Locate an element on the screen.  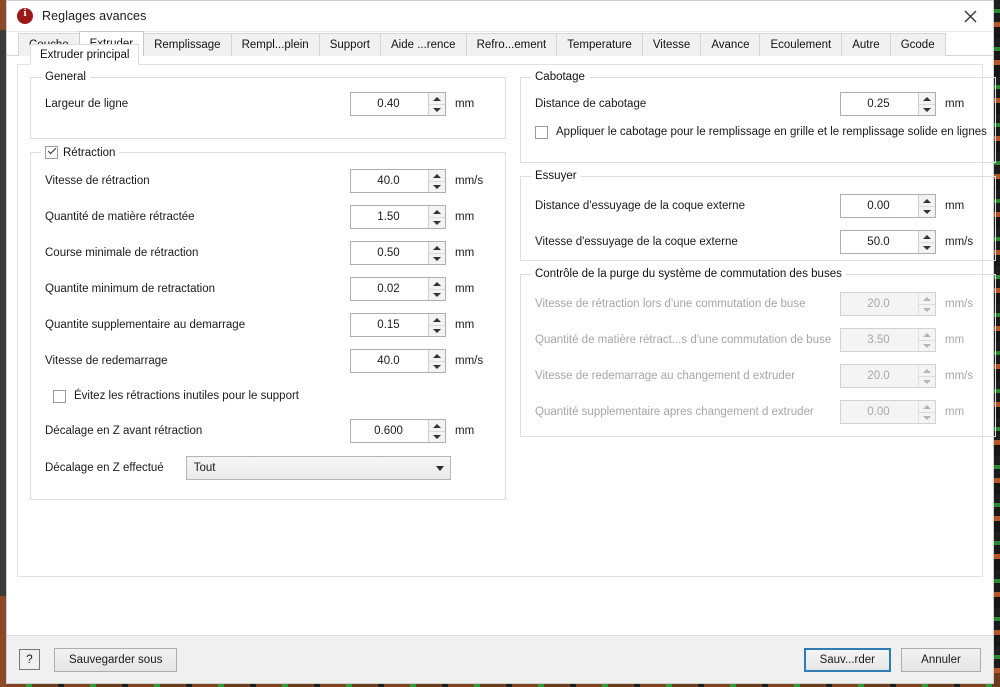
spin-value: 1.50 is located at coordinates (389, 217).